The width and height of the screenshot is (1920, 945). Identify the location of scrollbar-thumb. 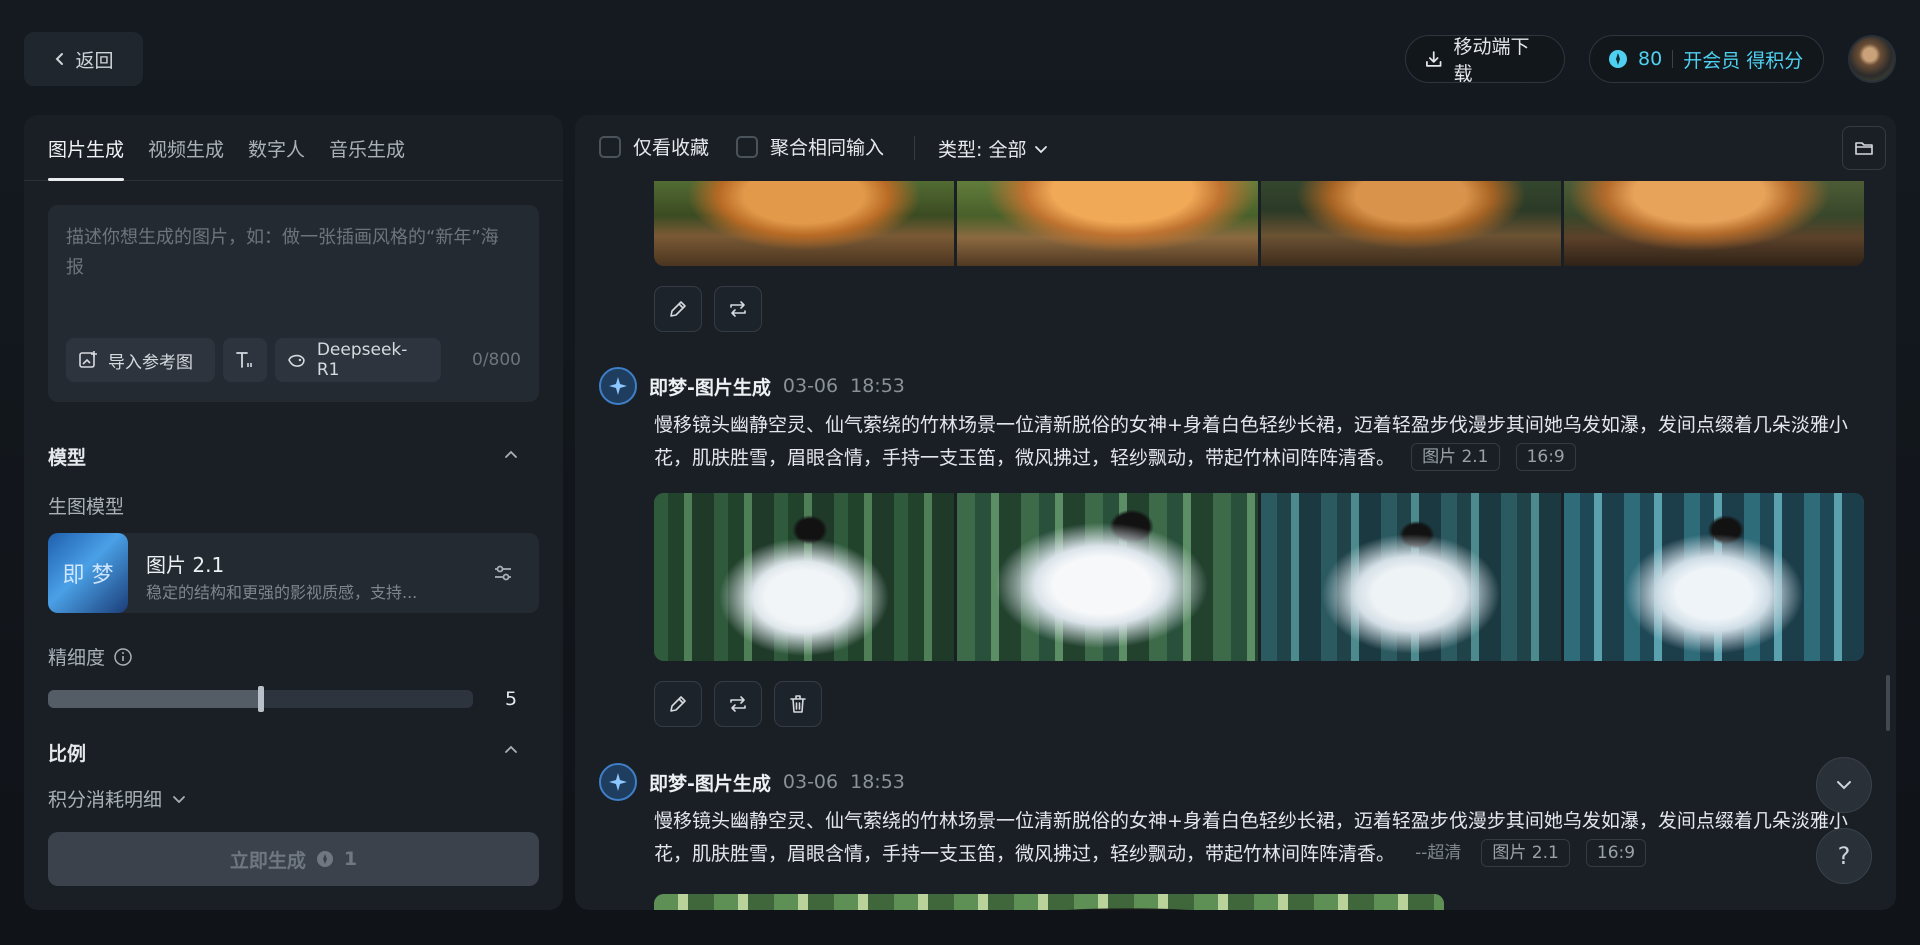
(1888, 703).